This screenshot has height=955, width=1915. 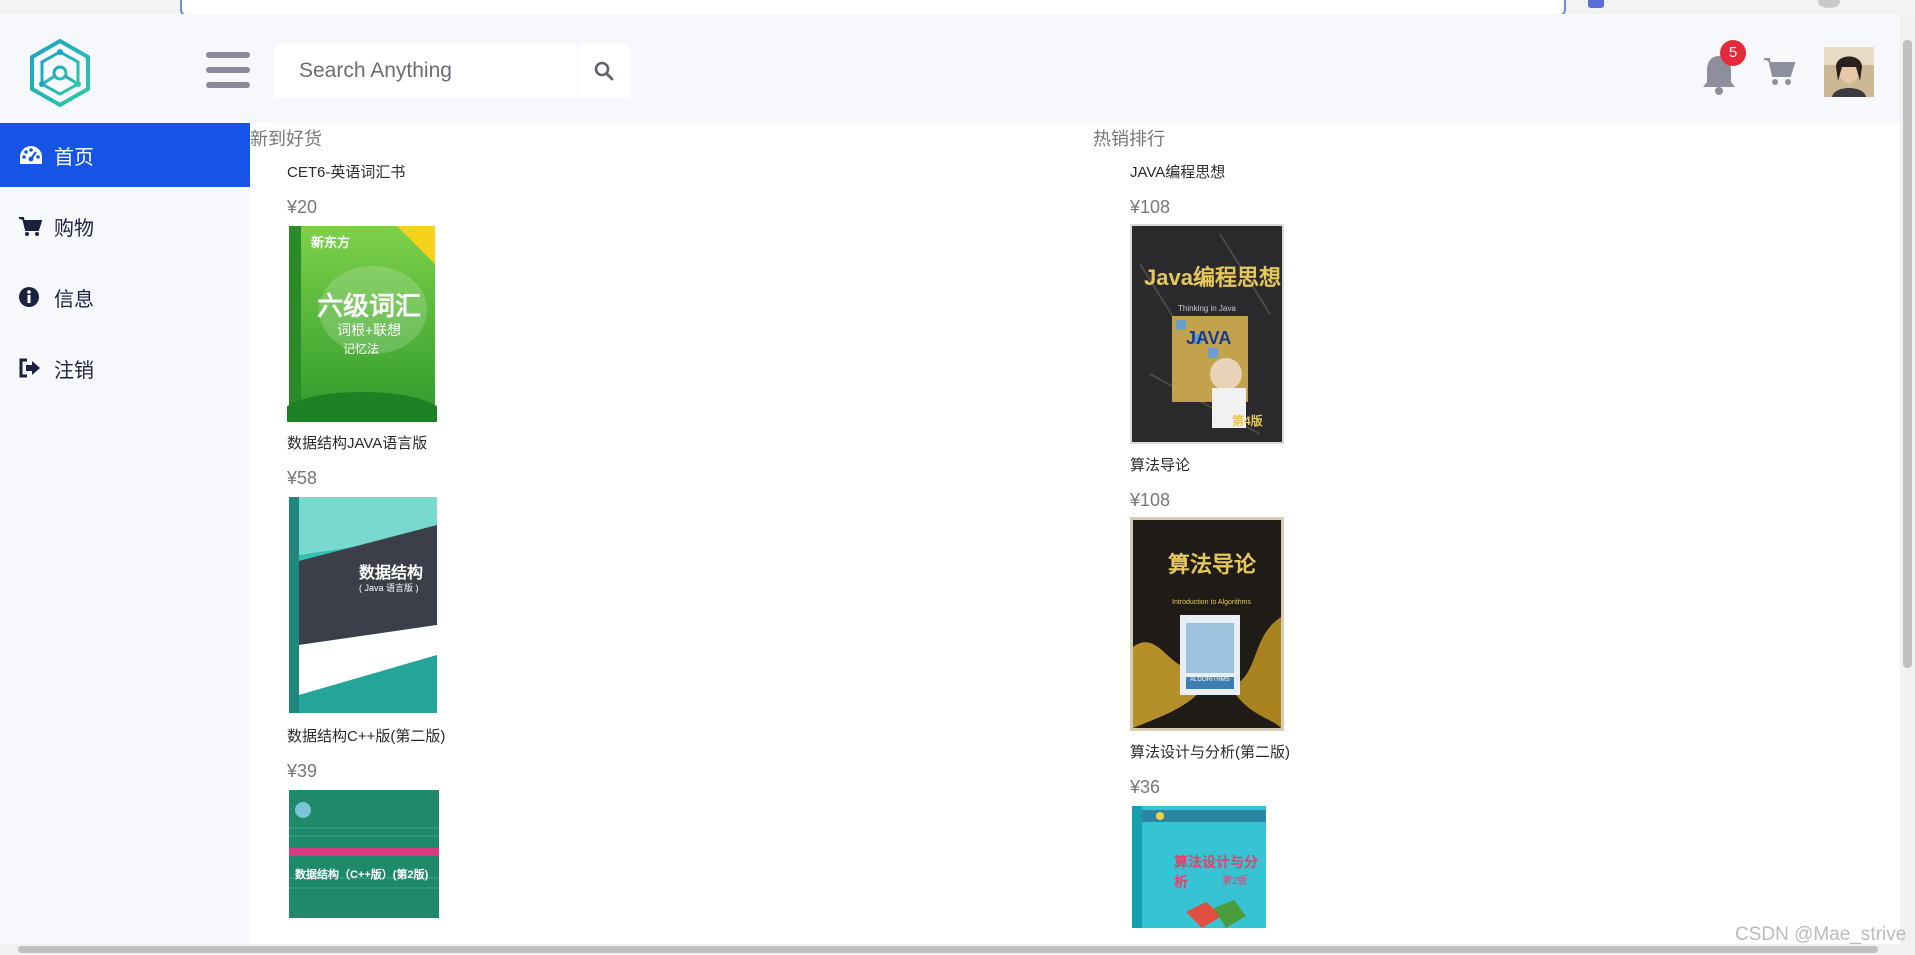 I want to click on product-price: ¥36, so click(x=1145, y=787).